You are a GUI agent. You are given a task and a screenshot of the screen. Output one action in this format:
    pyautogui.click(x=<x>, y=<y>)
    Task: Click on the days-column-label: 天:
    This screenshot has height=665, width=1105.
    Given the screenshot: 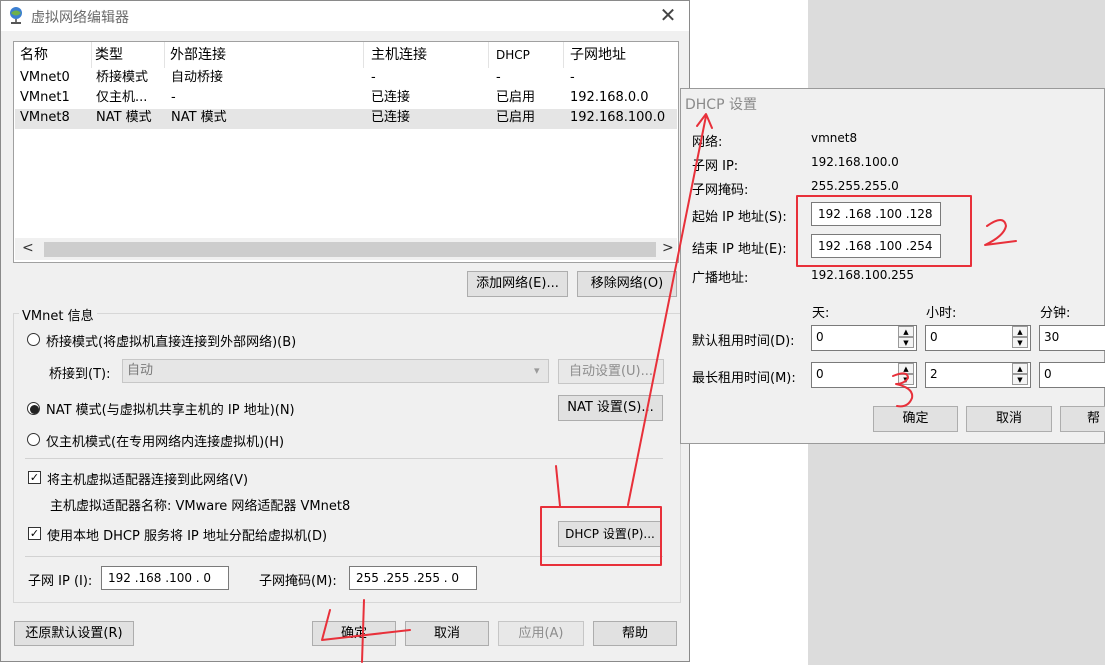 What is the action you would take?
    pyautogui.click(x=821, y=313)
    